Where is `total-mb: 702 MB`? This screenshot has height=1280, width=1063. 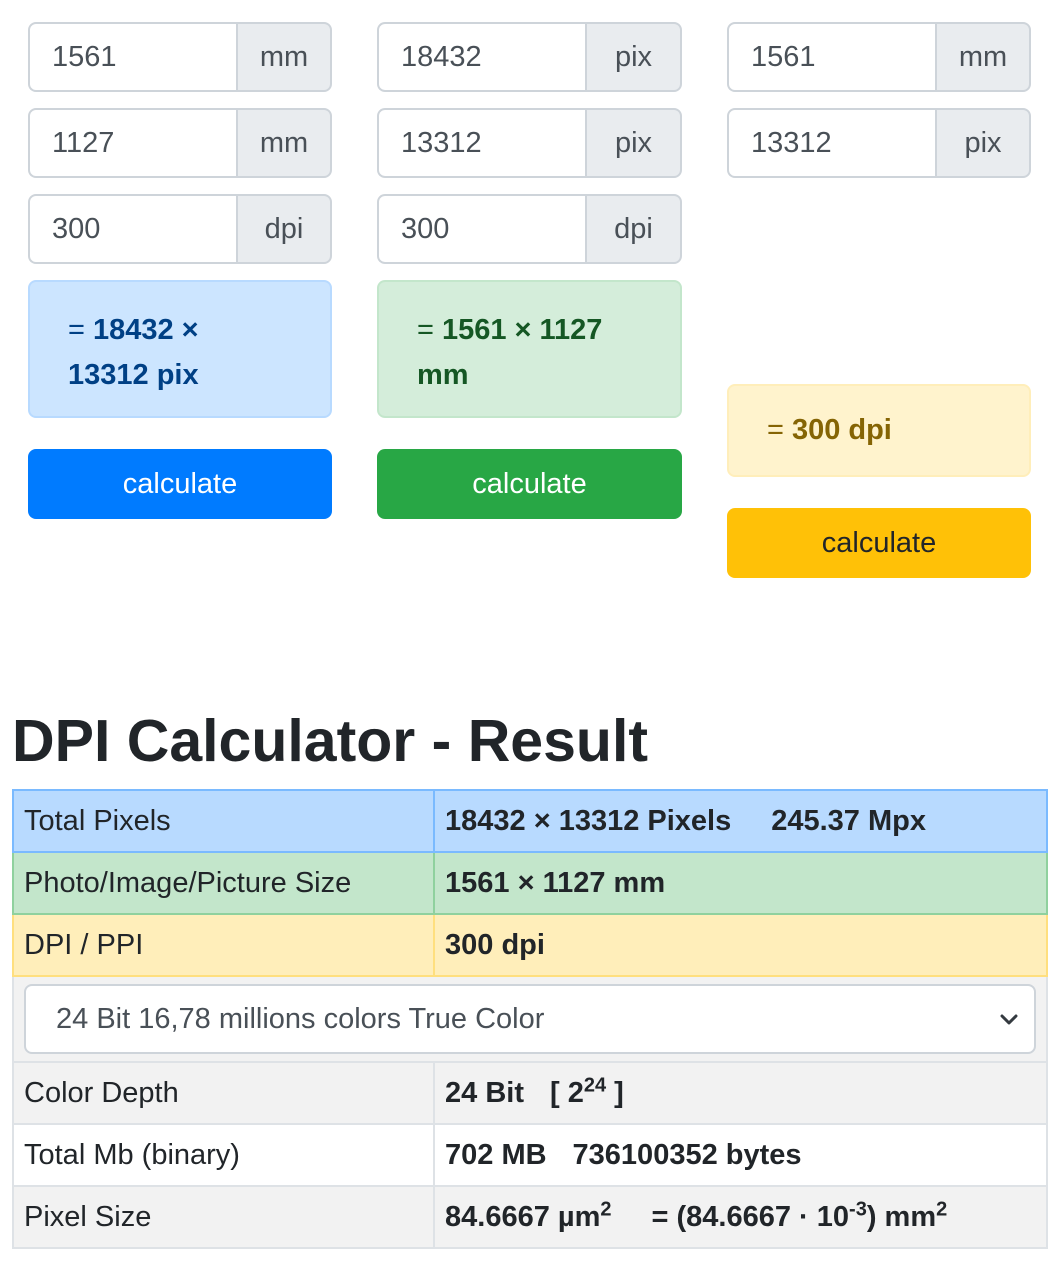
total-mb: 702 MB is located at coordinates (496, 1154).